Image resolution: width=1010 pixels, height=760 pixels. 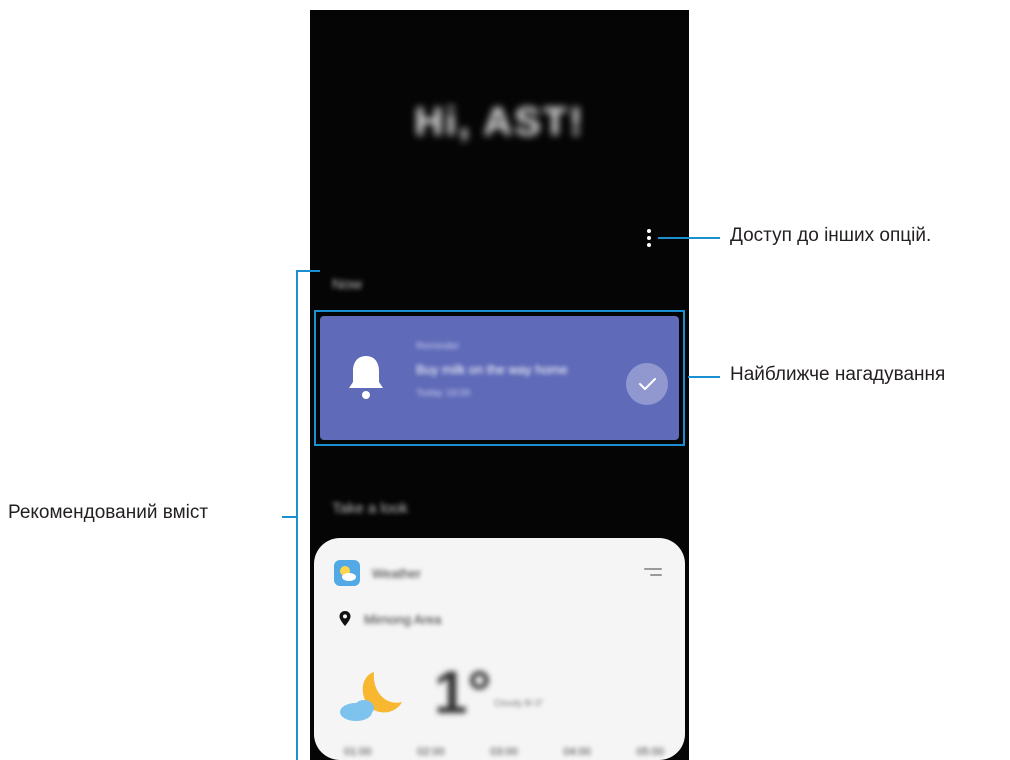 I want to click on weather-title: Weather, so click(x=396, y=573).